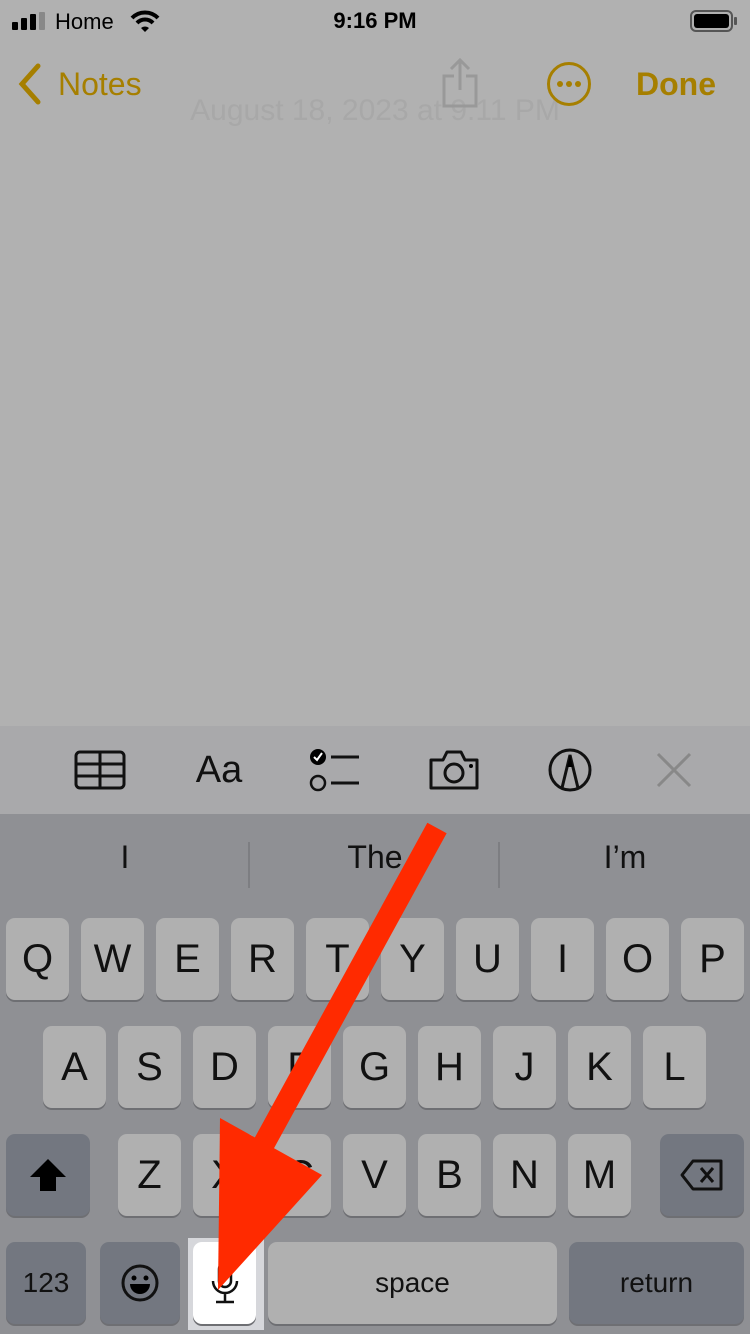 The width and height of the screenshot is (750, 1334). I want to click on space-key: space, so click(412, 1283).